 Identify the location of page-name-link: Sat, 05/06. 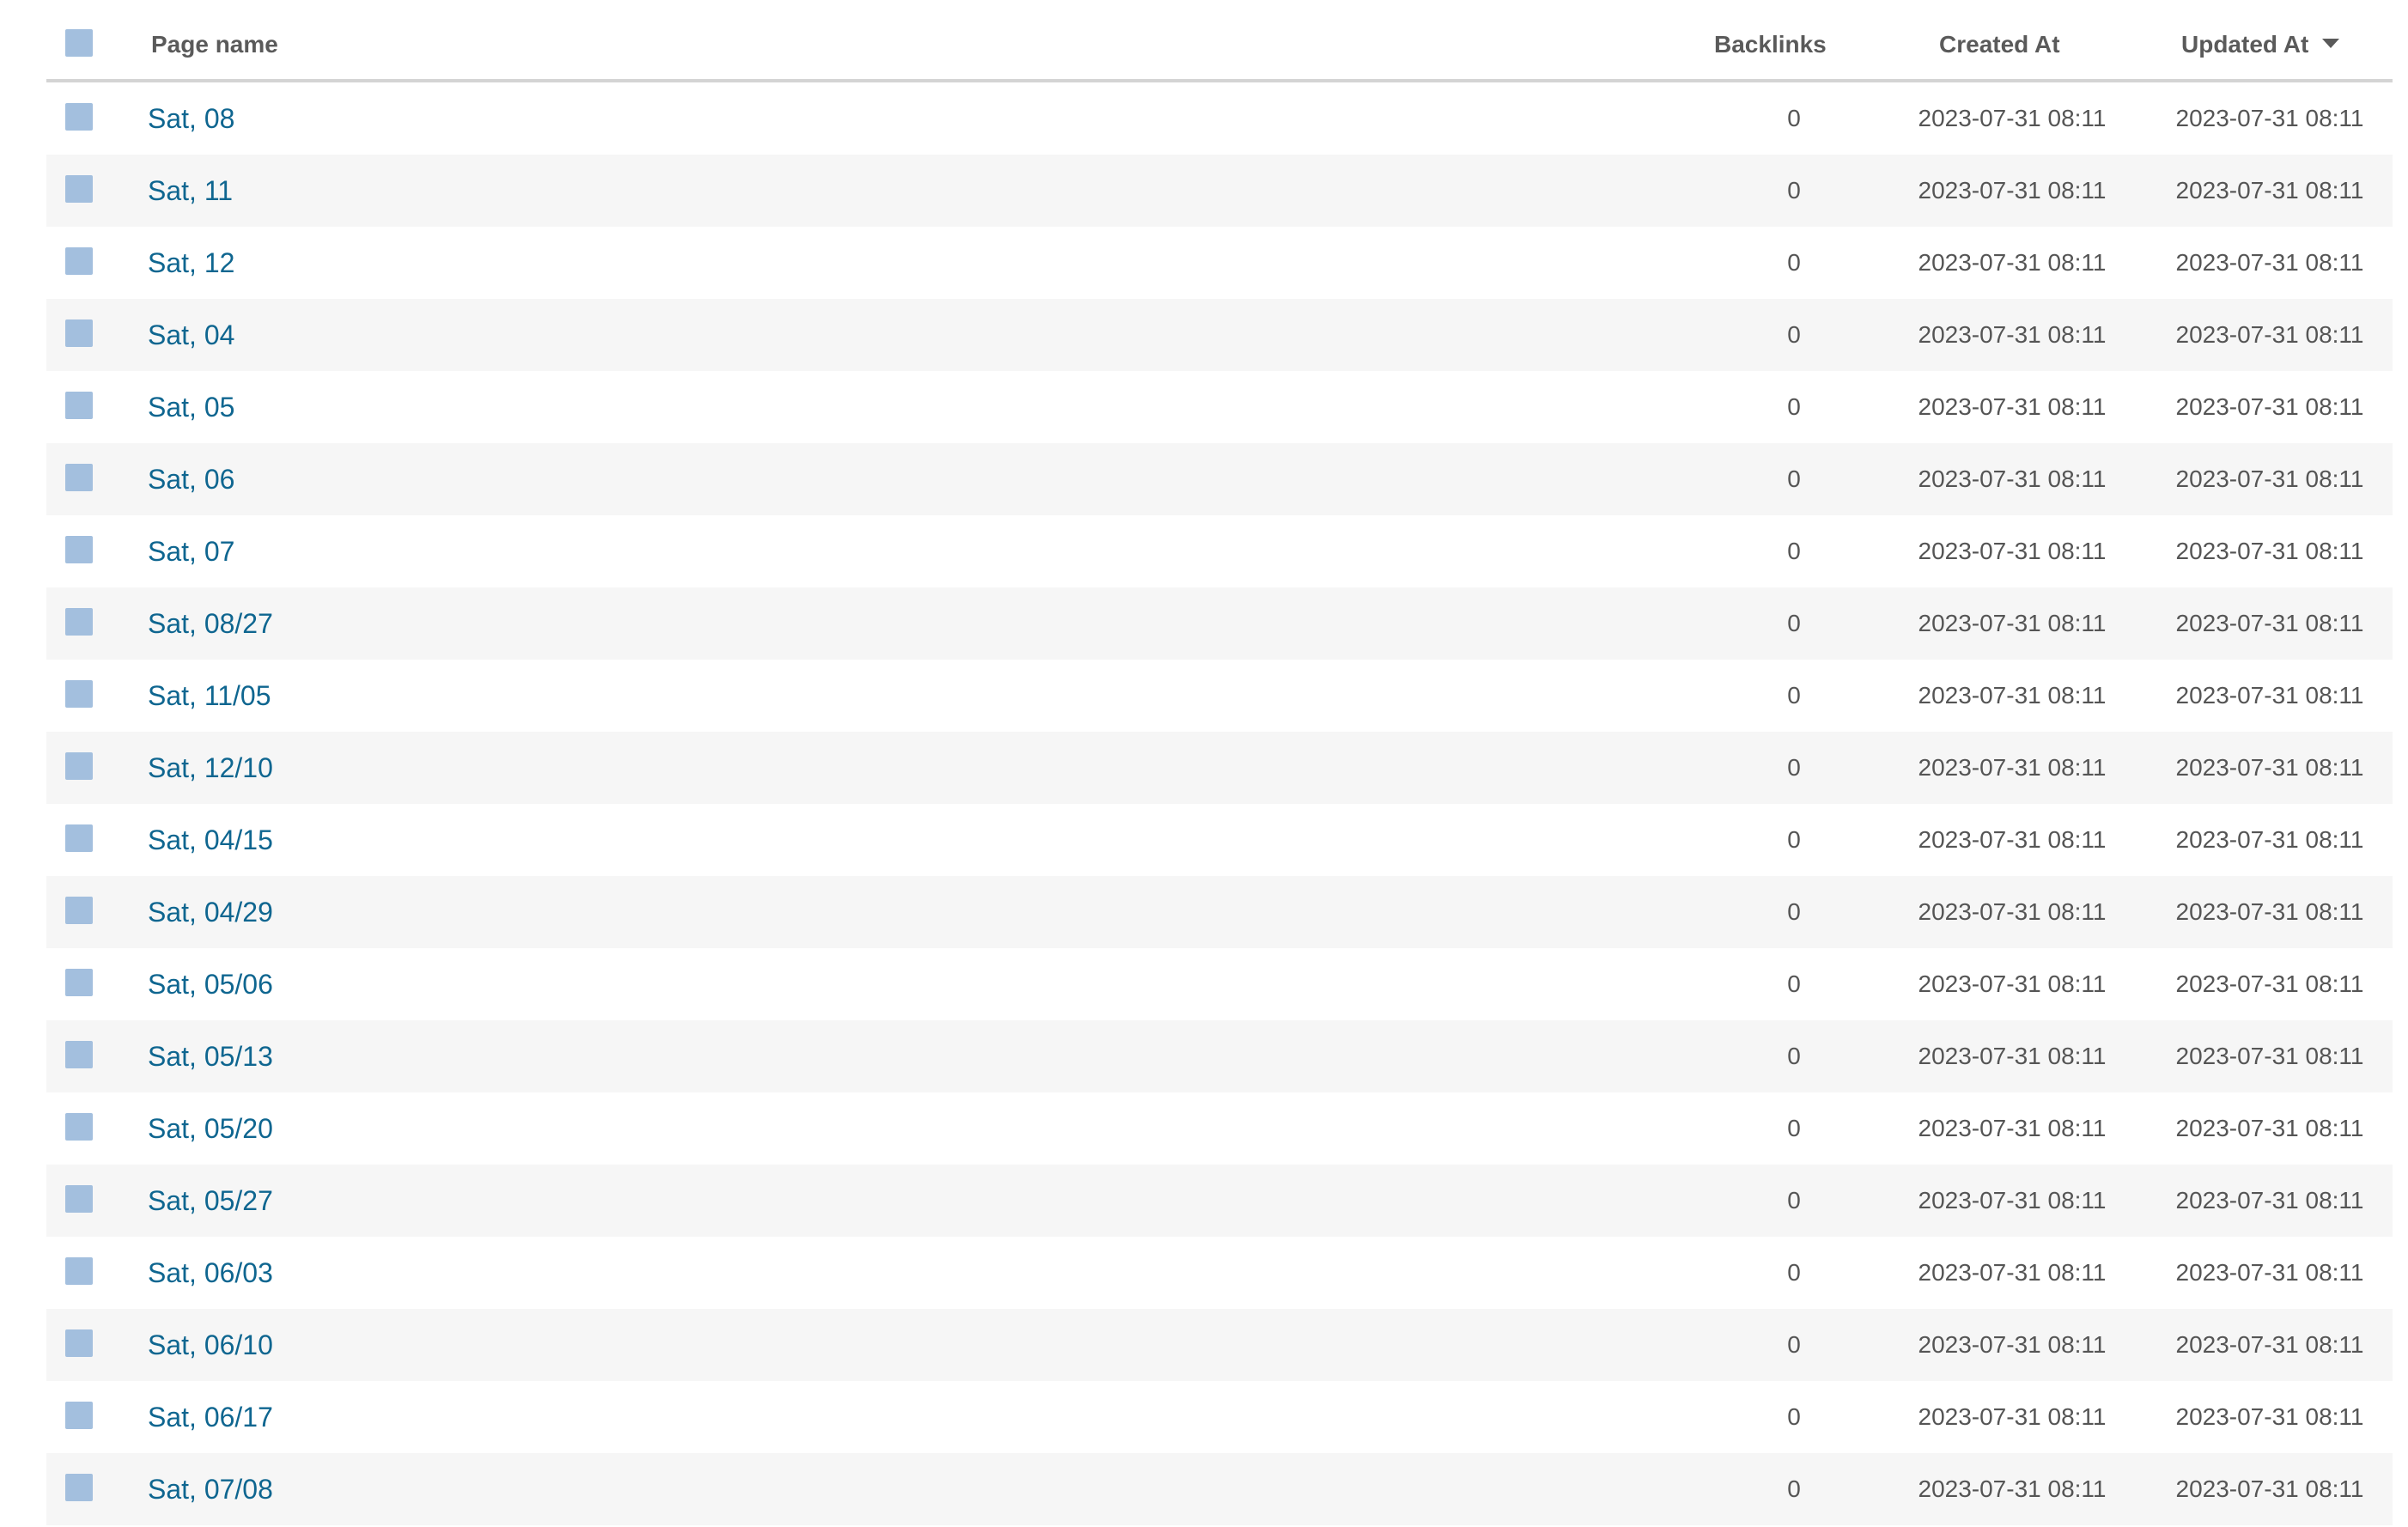
(210, 984).